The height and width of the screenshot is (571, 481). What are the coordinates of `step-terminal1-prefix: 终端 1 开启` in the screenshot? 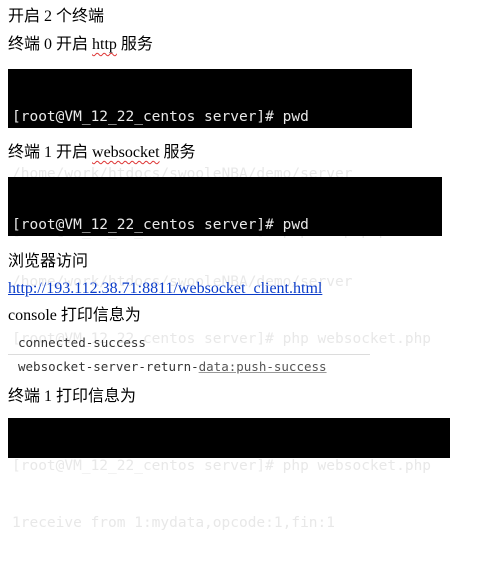 It's located at (50, 152).